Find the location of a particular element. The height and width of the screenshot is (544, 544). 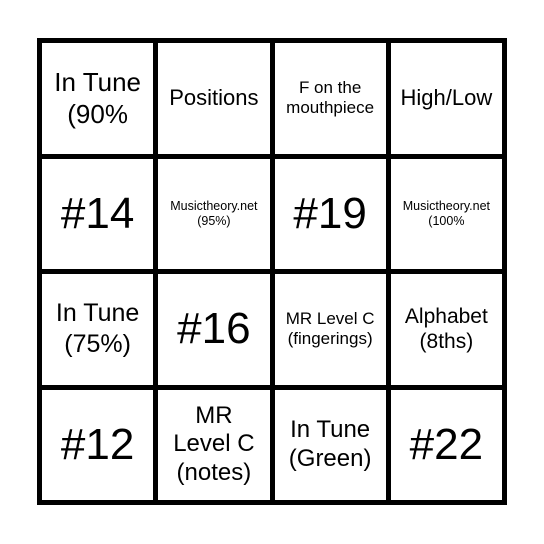

bingo-cell-text: In Tune (75%) is located at coordinates (97, 329).